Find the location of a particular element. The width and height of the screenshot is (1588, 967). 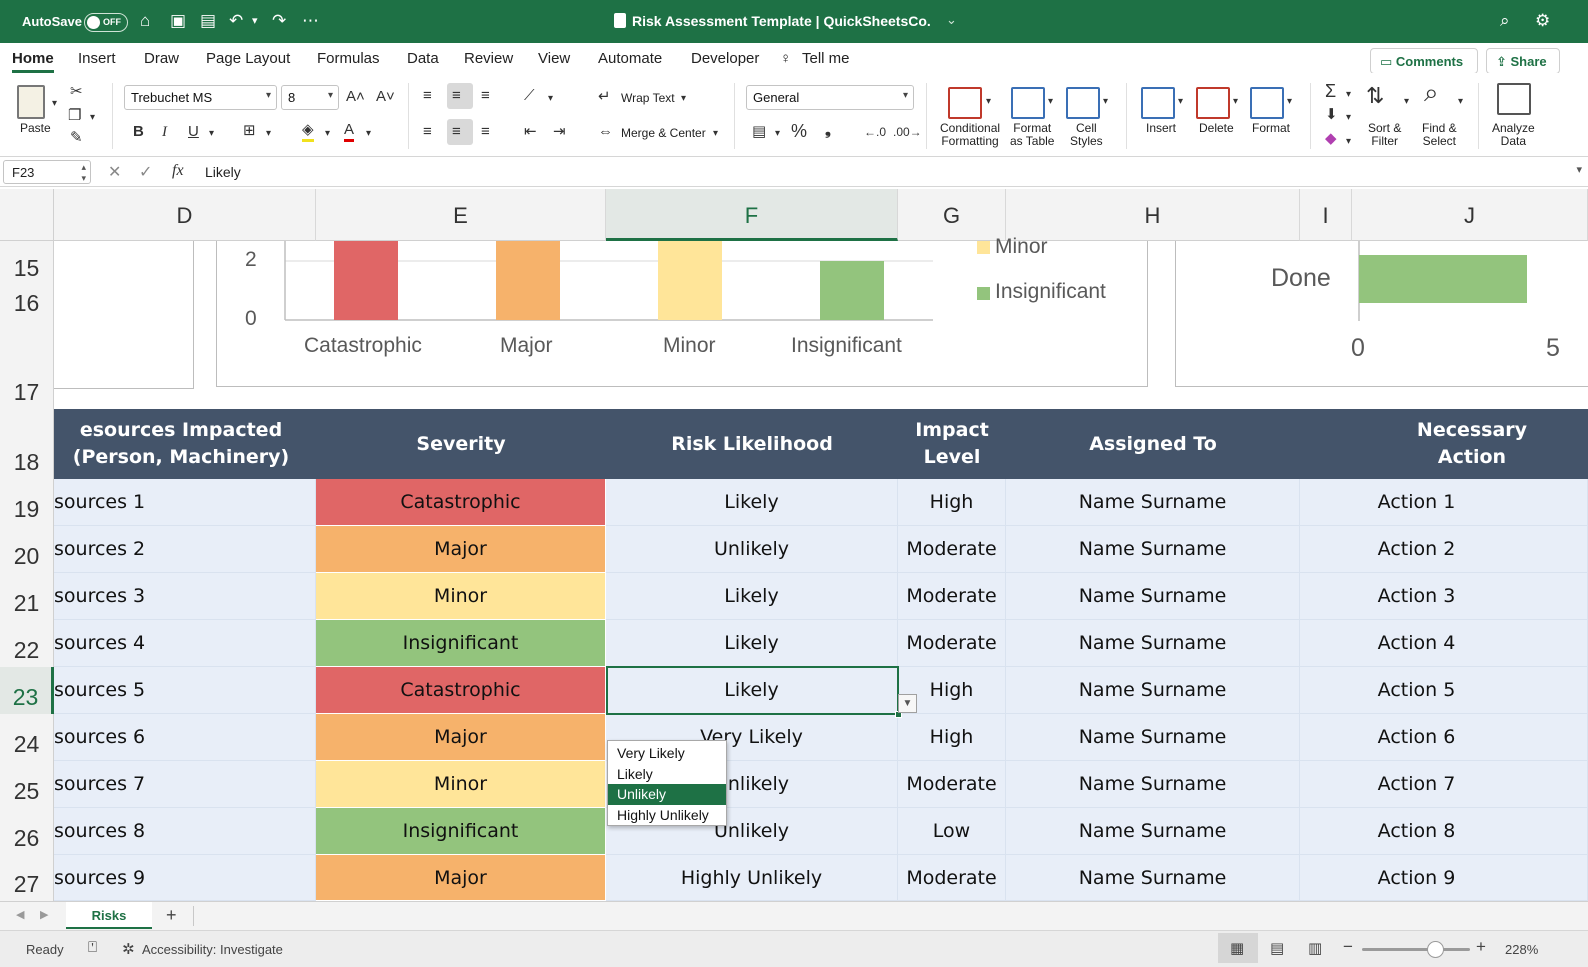

table-cell-resource: sources 8 is located at coordinates (185, 831).